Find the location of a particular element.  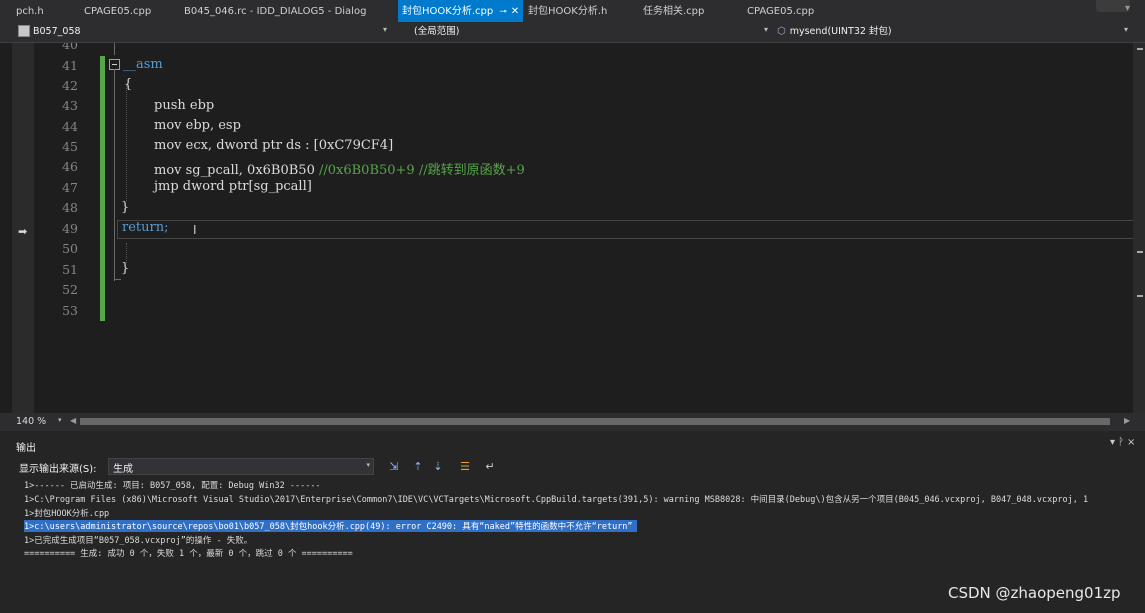

code-line-42: { is located at coordinates (128, 84).